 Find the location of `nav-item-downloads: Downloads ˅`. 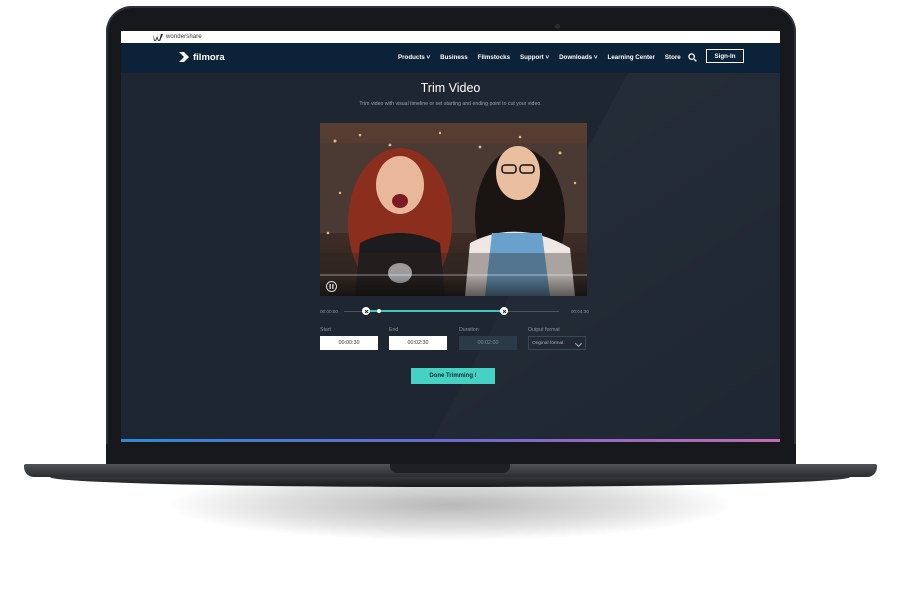

nav-item-downloads: Downloads ˅ is located at coordinates (578, 57).